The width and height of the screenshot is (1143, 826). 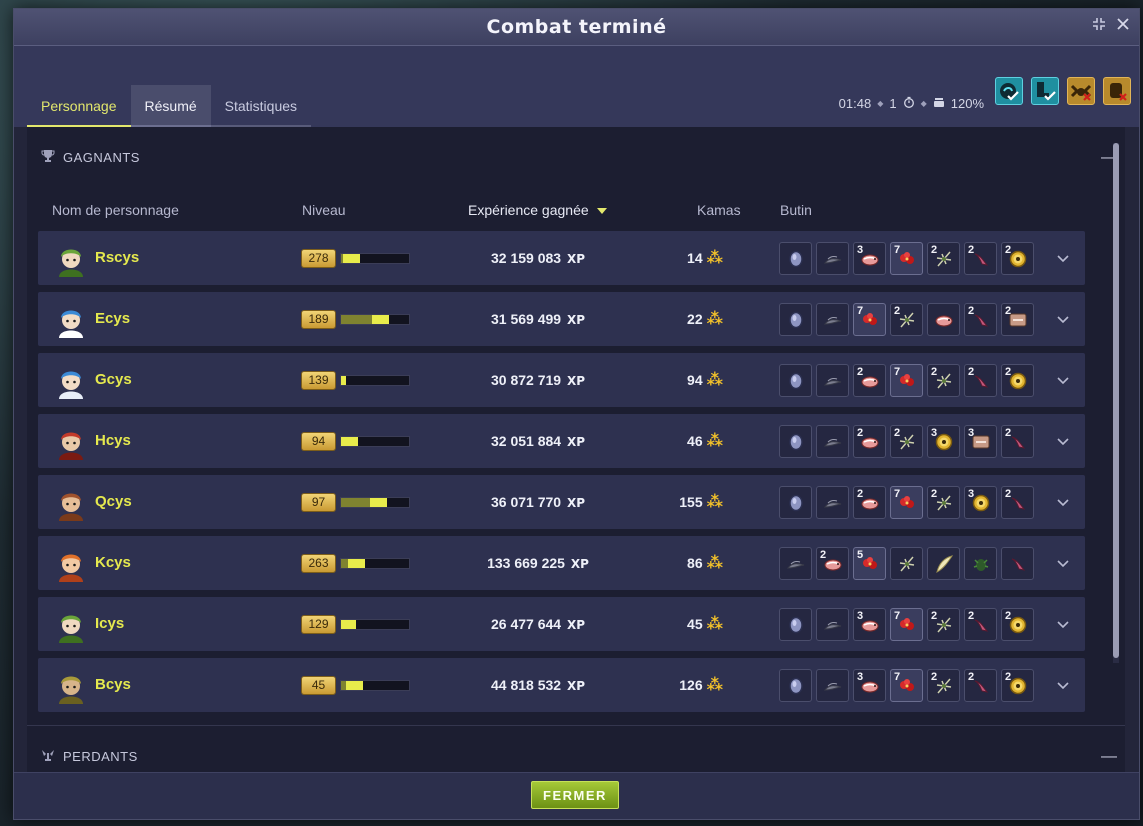 I want to click on tab-resume: Résumé, so click(x=170, y=106).